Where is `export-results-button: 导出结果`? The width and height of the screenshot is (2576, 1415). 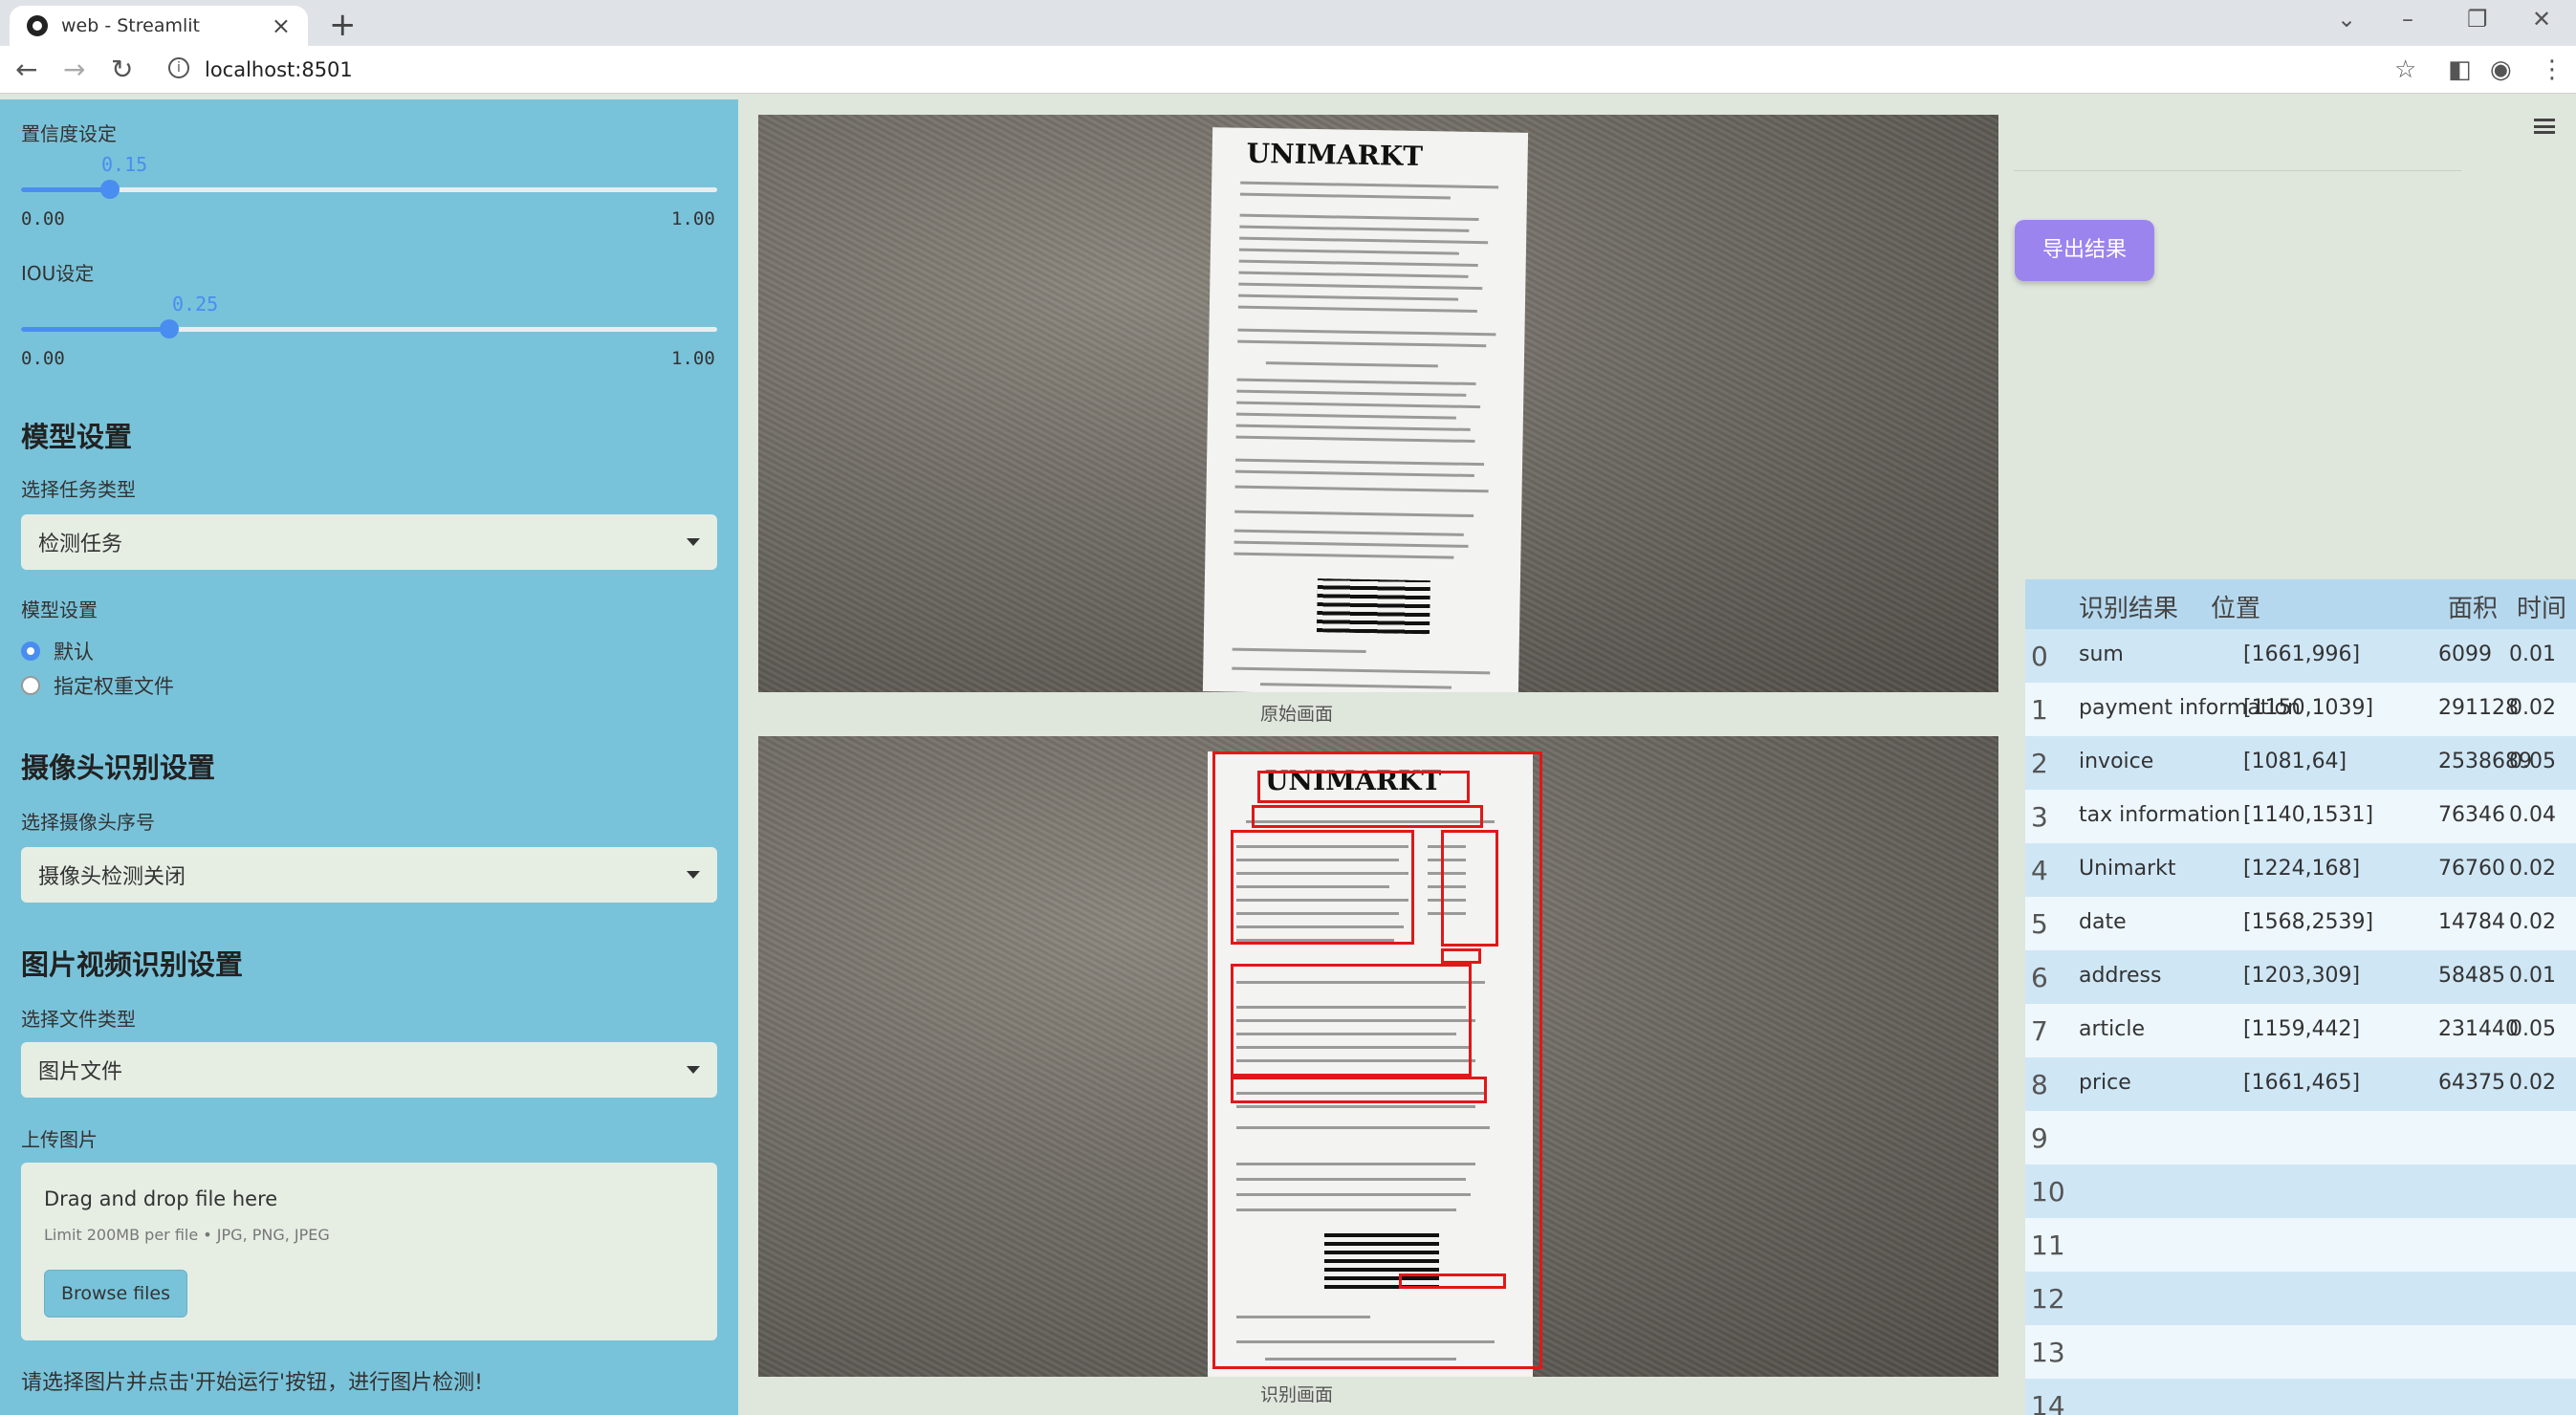
export-results-button: 导出结果 is located at coordinates (2084, 250).